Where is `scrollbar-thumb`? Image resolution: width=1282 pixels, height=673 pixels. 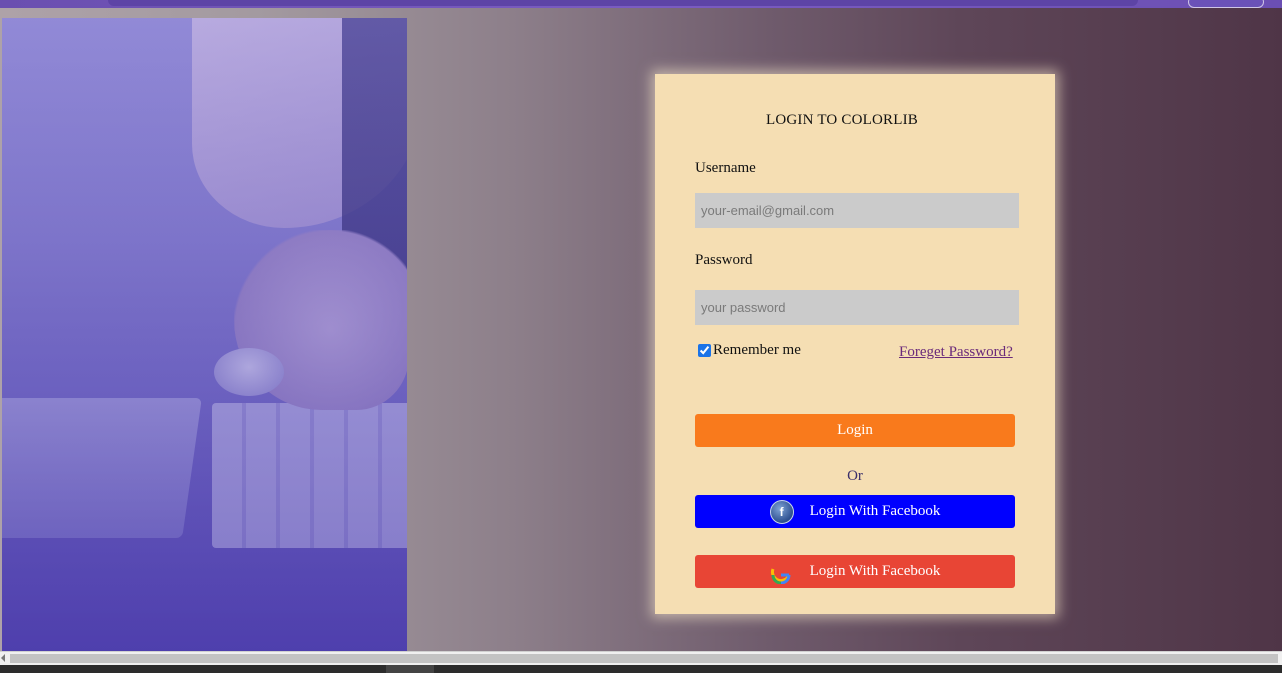
scrollbar-thumb is located at coordinates (644, 658).